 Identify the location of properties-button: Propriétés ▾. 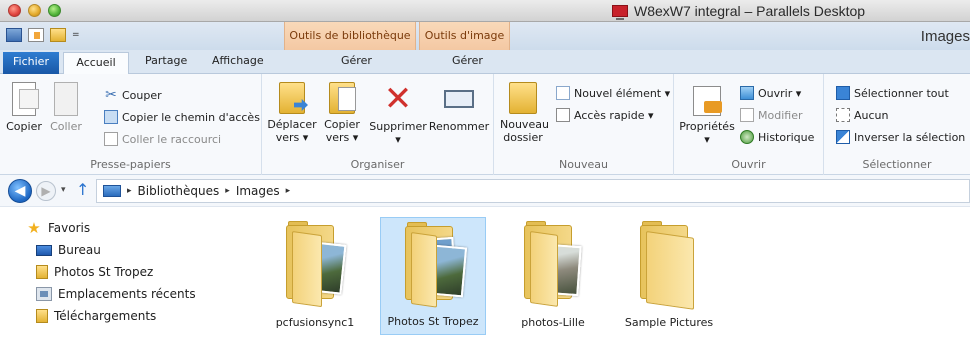
(707, 116).